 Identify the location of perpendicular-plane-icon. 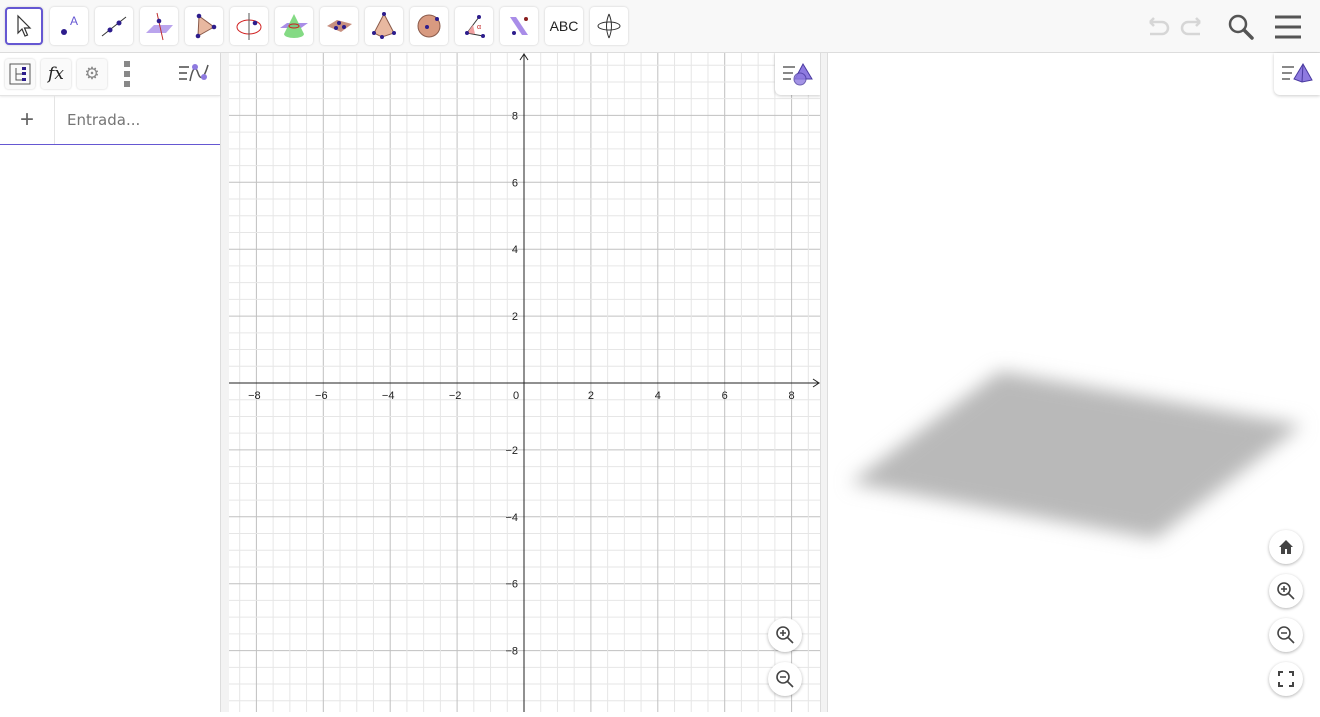
(159, 26).